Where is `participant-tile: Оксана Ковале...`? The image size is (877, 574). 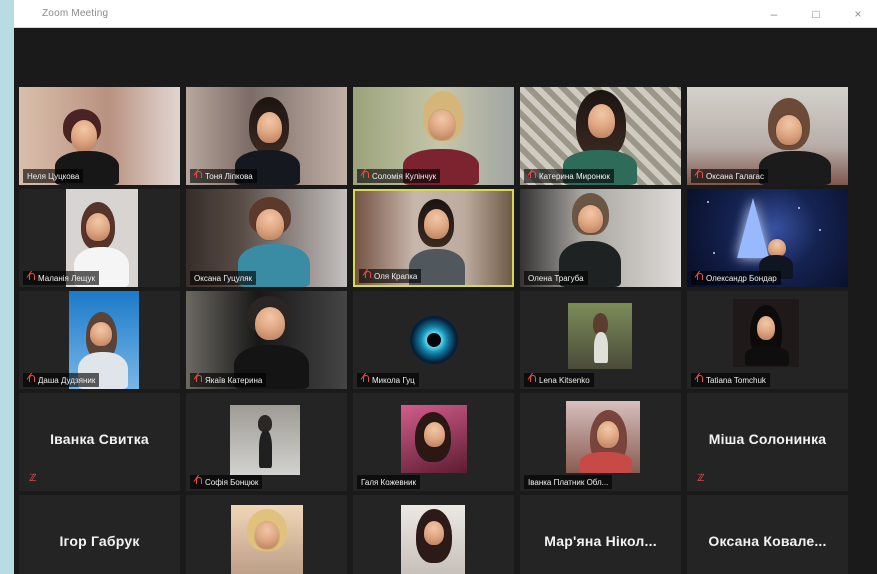
participant-tile: Оксана Ковале... is located at coordinates (767, 534).